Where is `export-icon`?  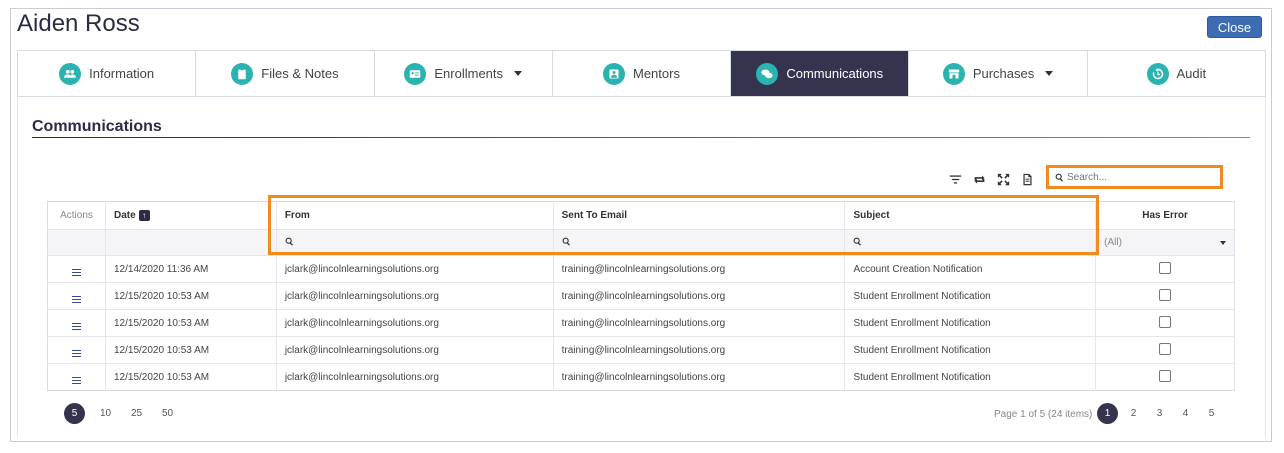 export-icon is located at coordinates (1027, 179).